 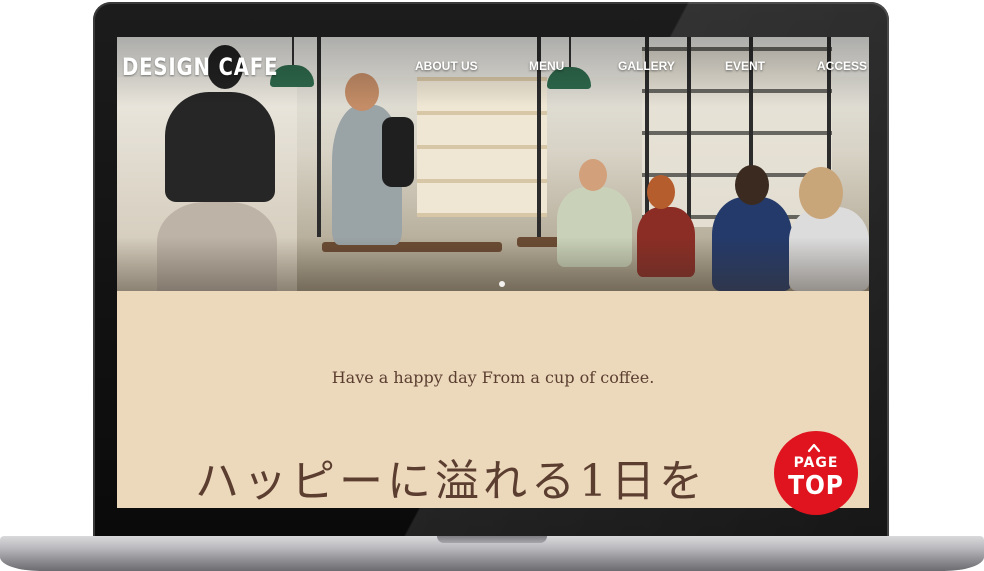 What do you see at coordinates (502, 284) in the screenshot?
I see `slider-indicator-dot` at bounding box center [502, 284].